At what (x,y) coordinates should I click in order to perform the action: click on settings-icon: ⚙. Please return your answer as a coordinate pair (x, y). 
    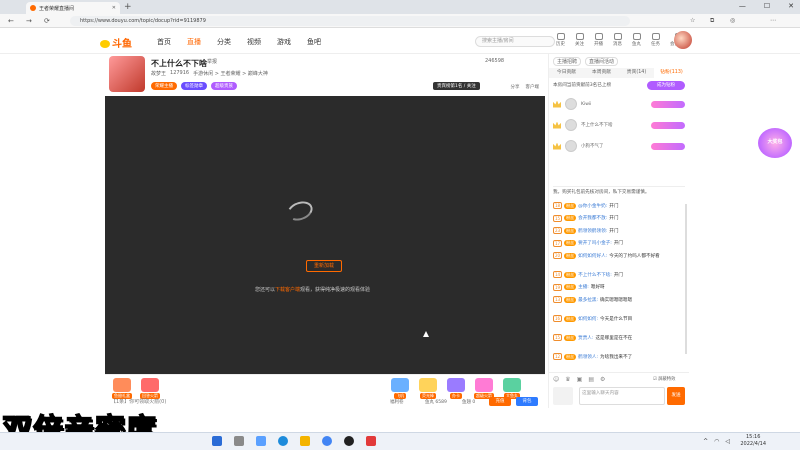
    Looking at the image, I should click on (602, 379).